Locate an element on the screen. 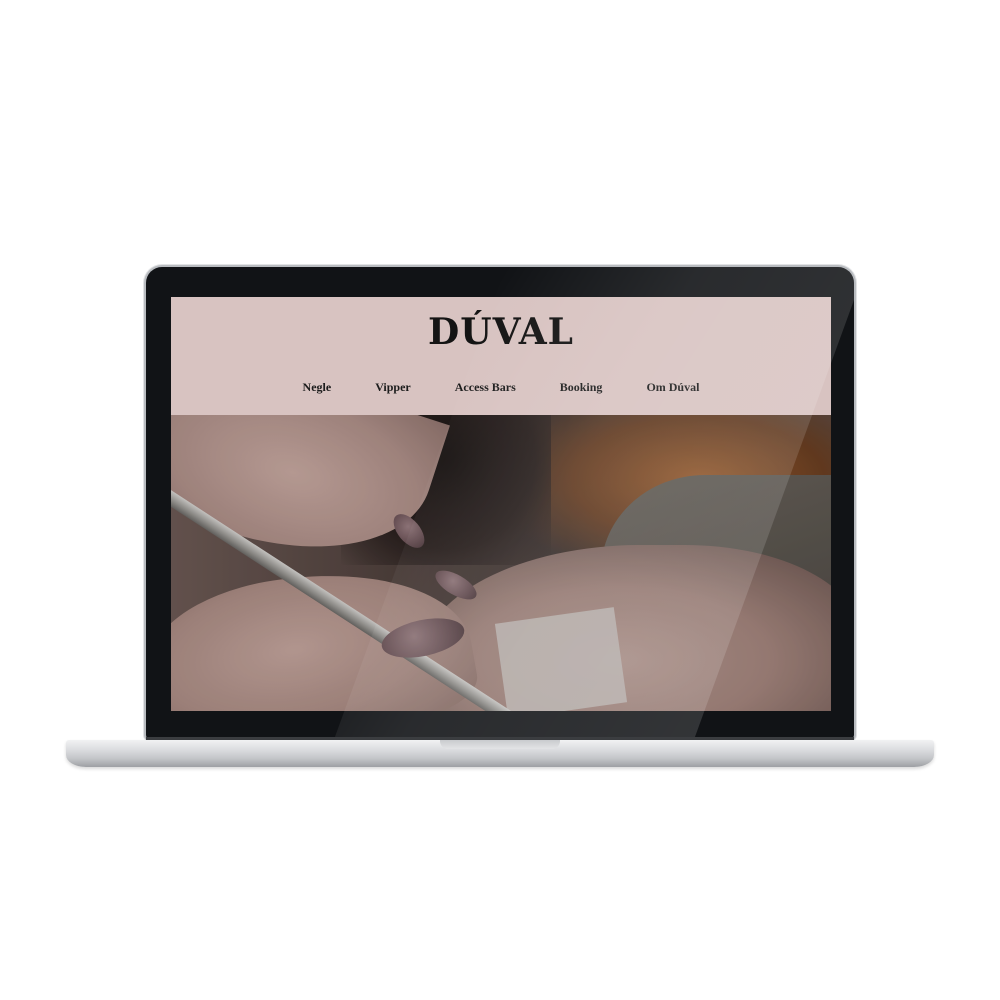  nav-item-access-bars: Access Bars is located at coordinates (485, 387).